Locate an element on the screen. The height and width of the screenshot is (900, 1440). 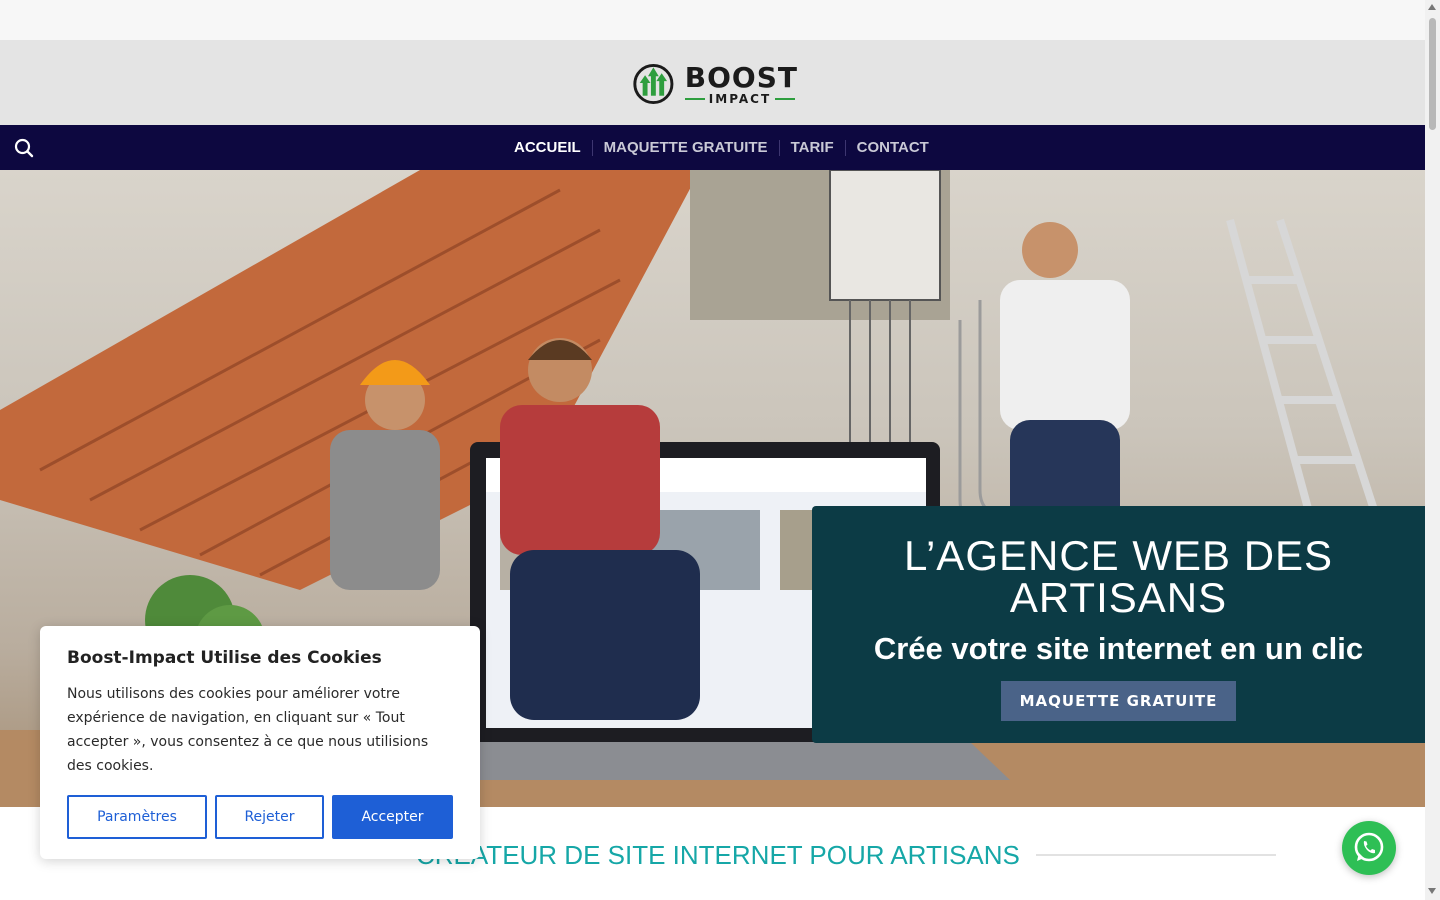
nav-menu: ACCUEIL MAQUETTE GRATUITE TARIF CONTACT is located at coordinates (721, 147).